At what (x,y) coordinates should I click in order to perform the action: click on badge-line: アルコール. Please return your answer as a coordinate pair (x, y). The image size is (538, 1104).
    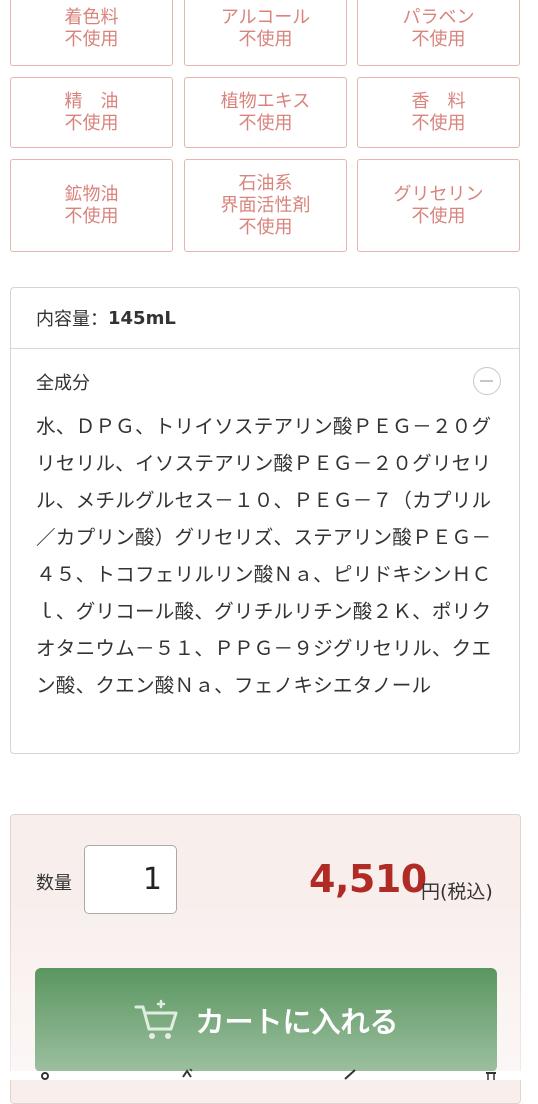
    Looking at the image, I should click on (265, 17).